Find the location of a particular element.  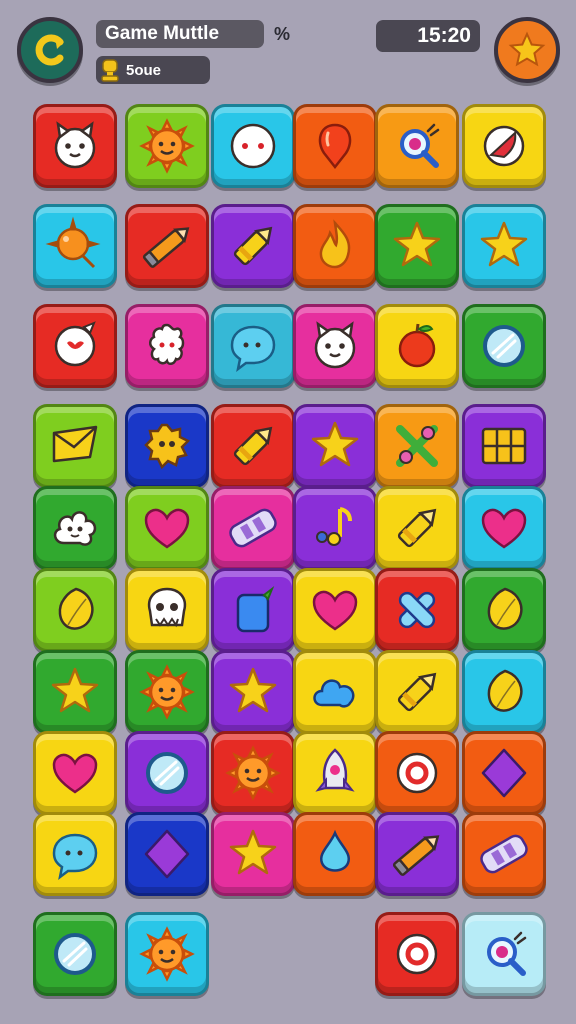

chat-bubble-icon is located at coordinates (253, 348).